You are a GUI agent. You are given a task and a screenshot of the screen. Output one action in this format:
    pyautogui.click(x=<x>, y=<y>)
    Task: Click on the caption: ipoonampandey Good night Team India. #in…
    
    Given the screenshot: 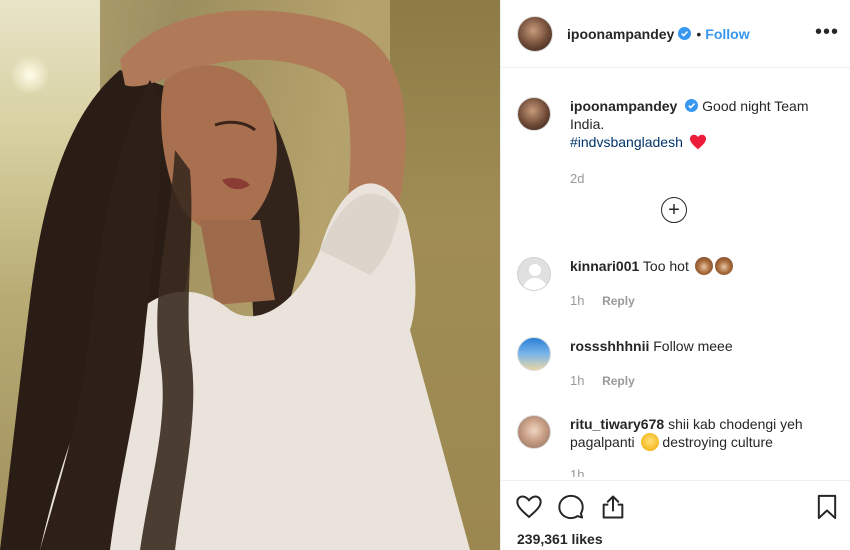 What is the action you would take?
    pyautogui.click(x=682, y=147)
    